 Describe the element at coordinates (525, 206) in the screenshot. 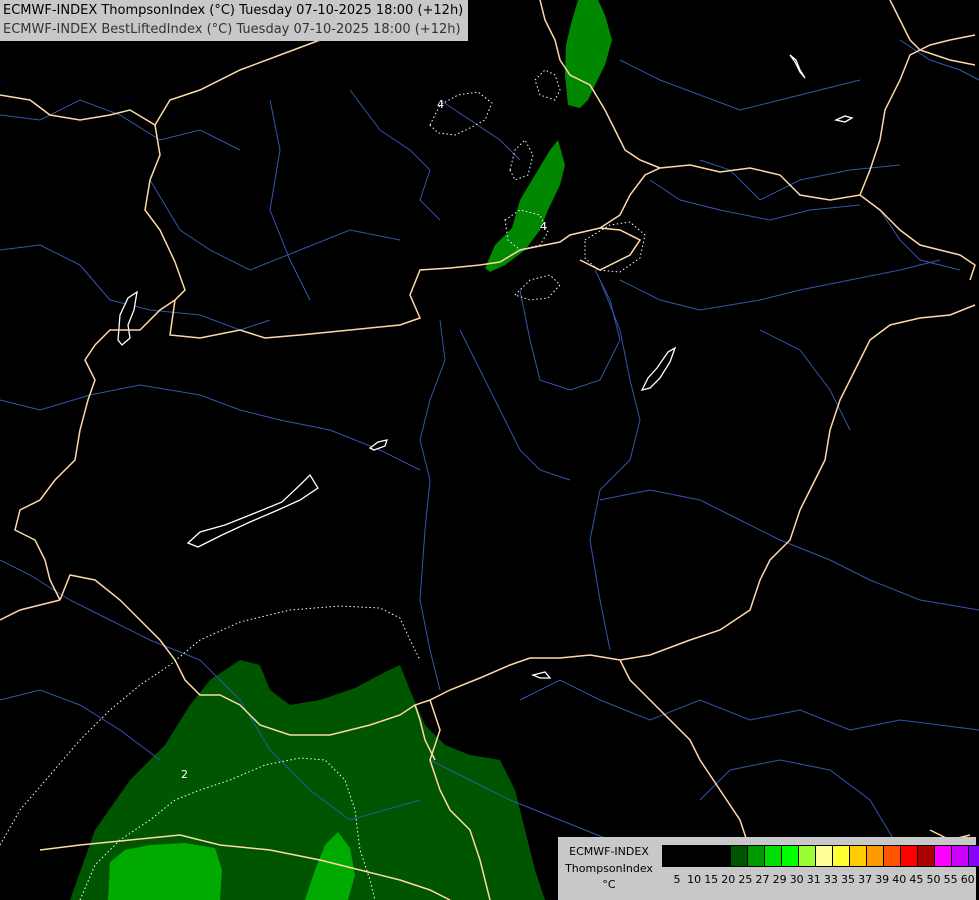

I see `thompson-fill-green-north-strip` at that location.